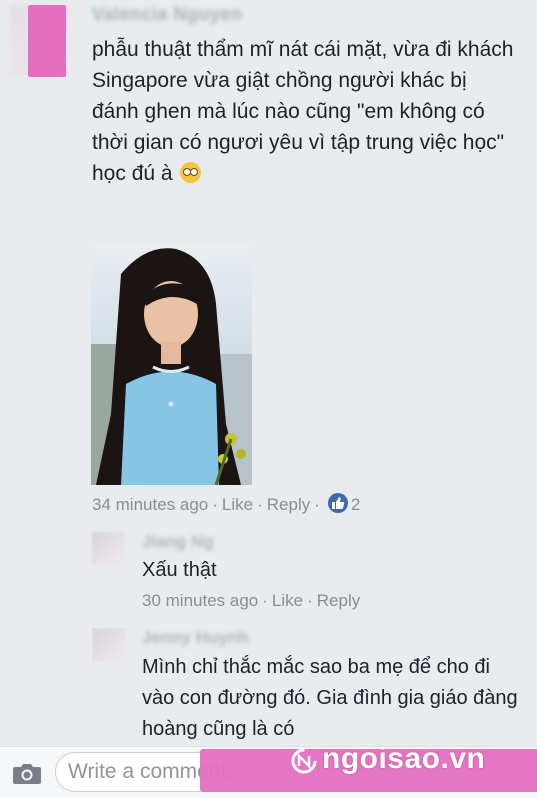  I want to click on comment-photo, so click(171, 364).